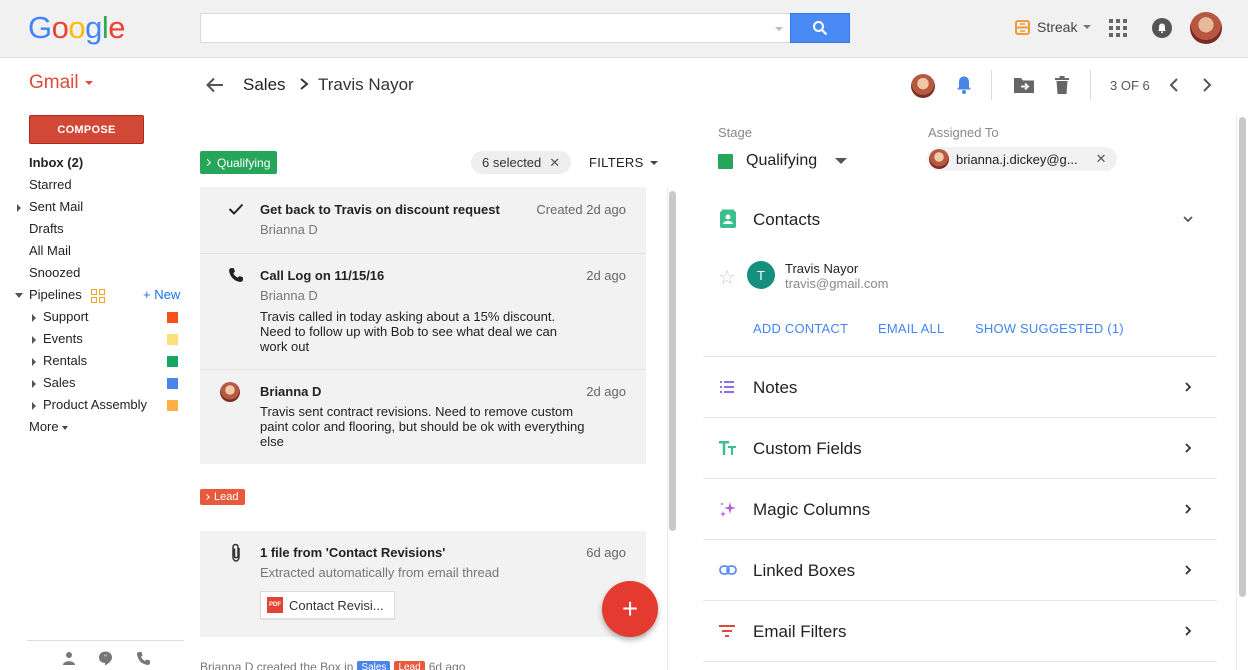  Describe the element at coordinates (1118, 28) in the screenshot. I see `apps-grid-icon` at that location.